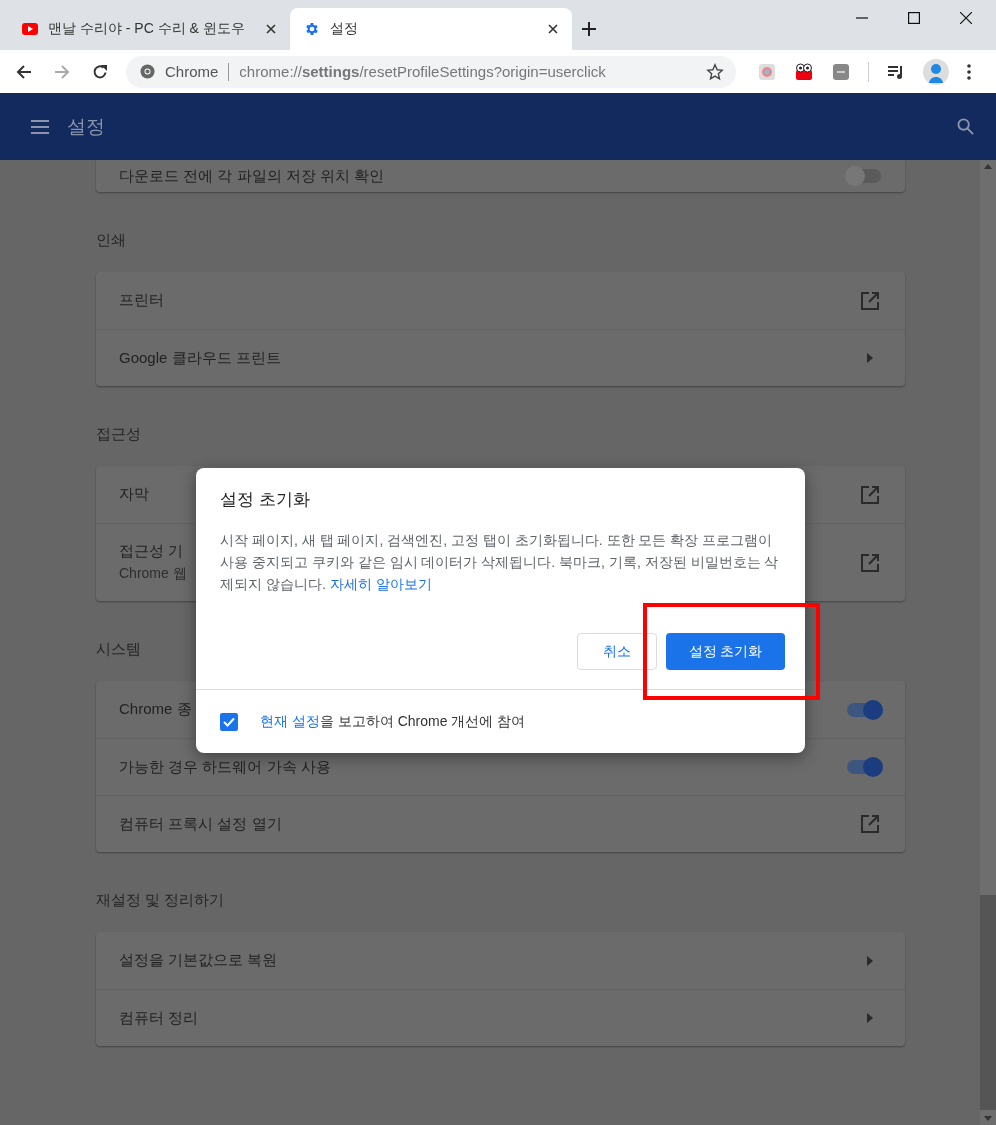  What do you see at coordinates (111, 240) in the screenshot?
I see `section-title: 인쇄` at bounding box center [111, 240].